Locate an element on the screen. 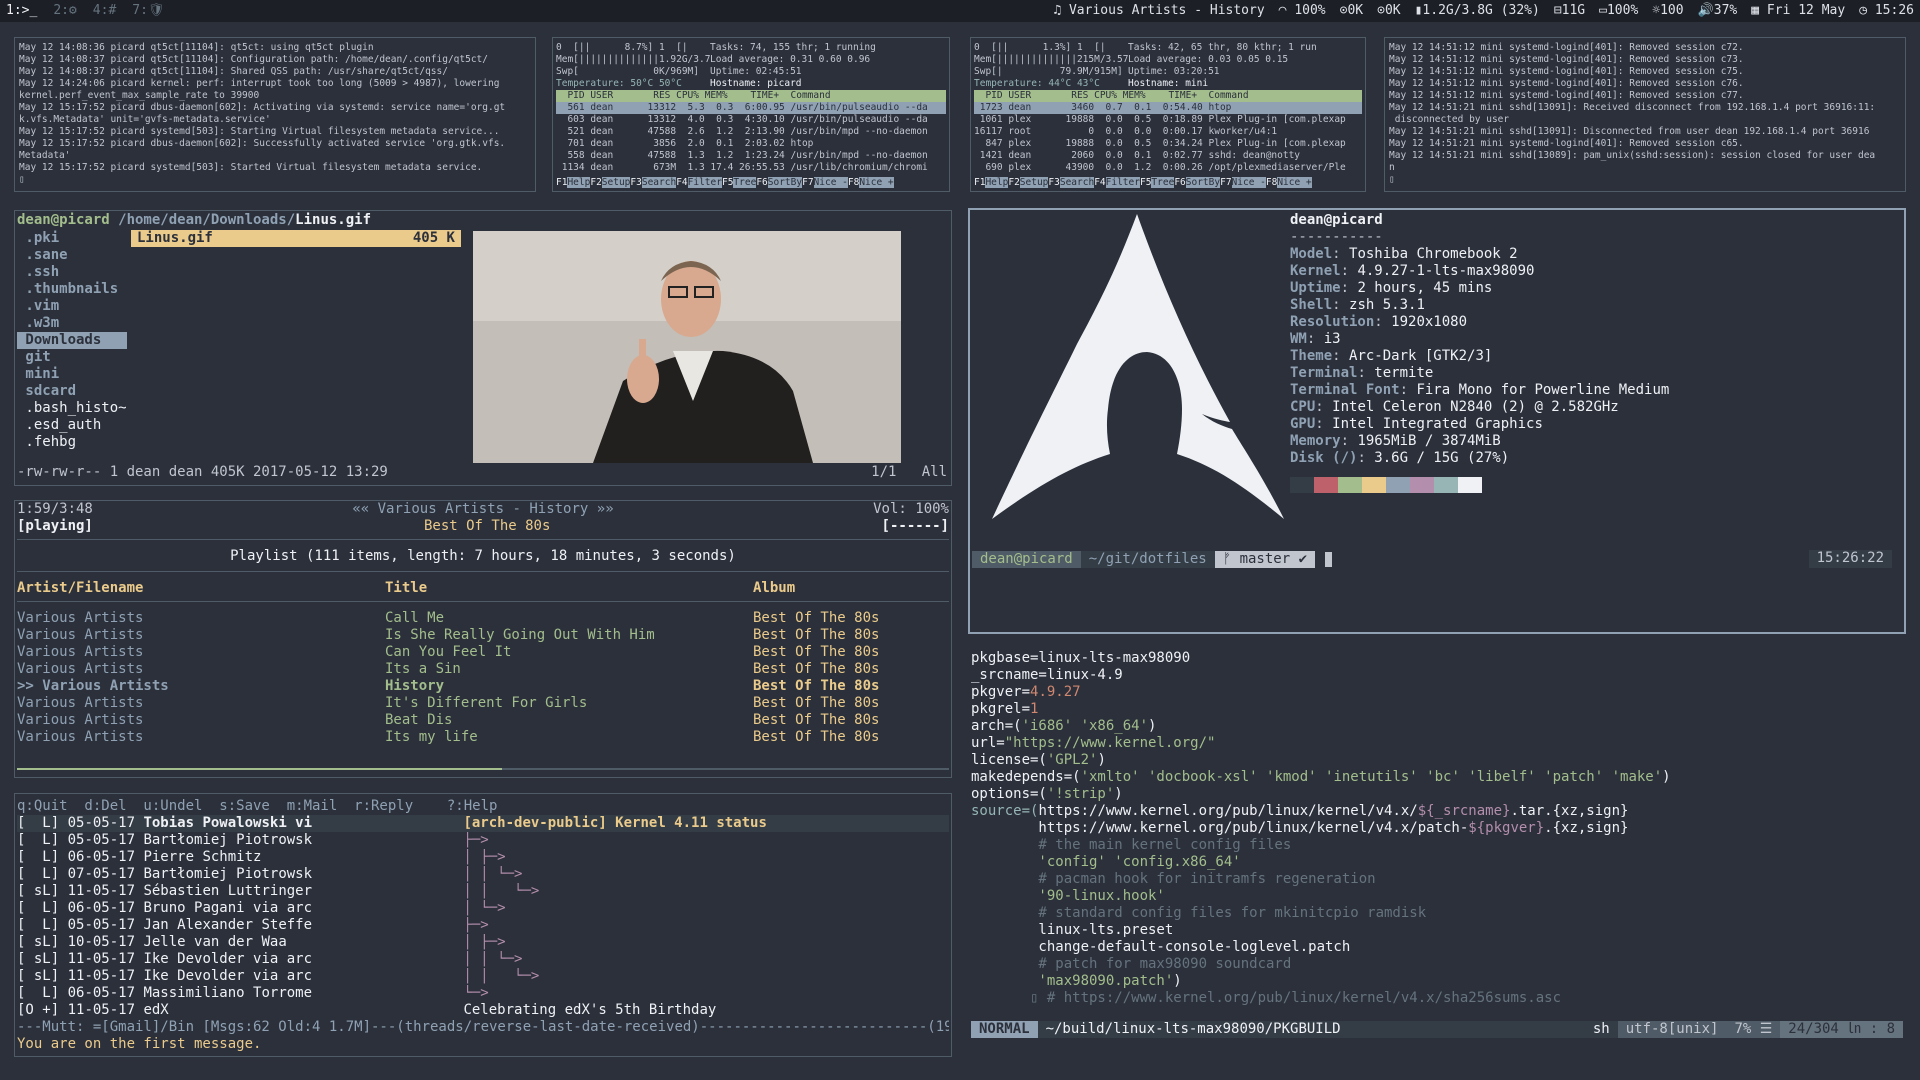 The height and width of the screenshot is (1080, 1920). htop-process-row: 1723 dean 3460 0.7 0.1 0:54.40 htop is located at coordinates (1168, 108).